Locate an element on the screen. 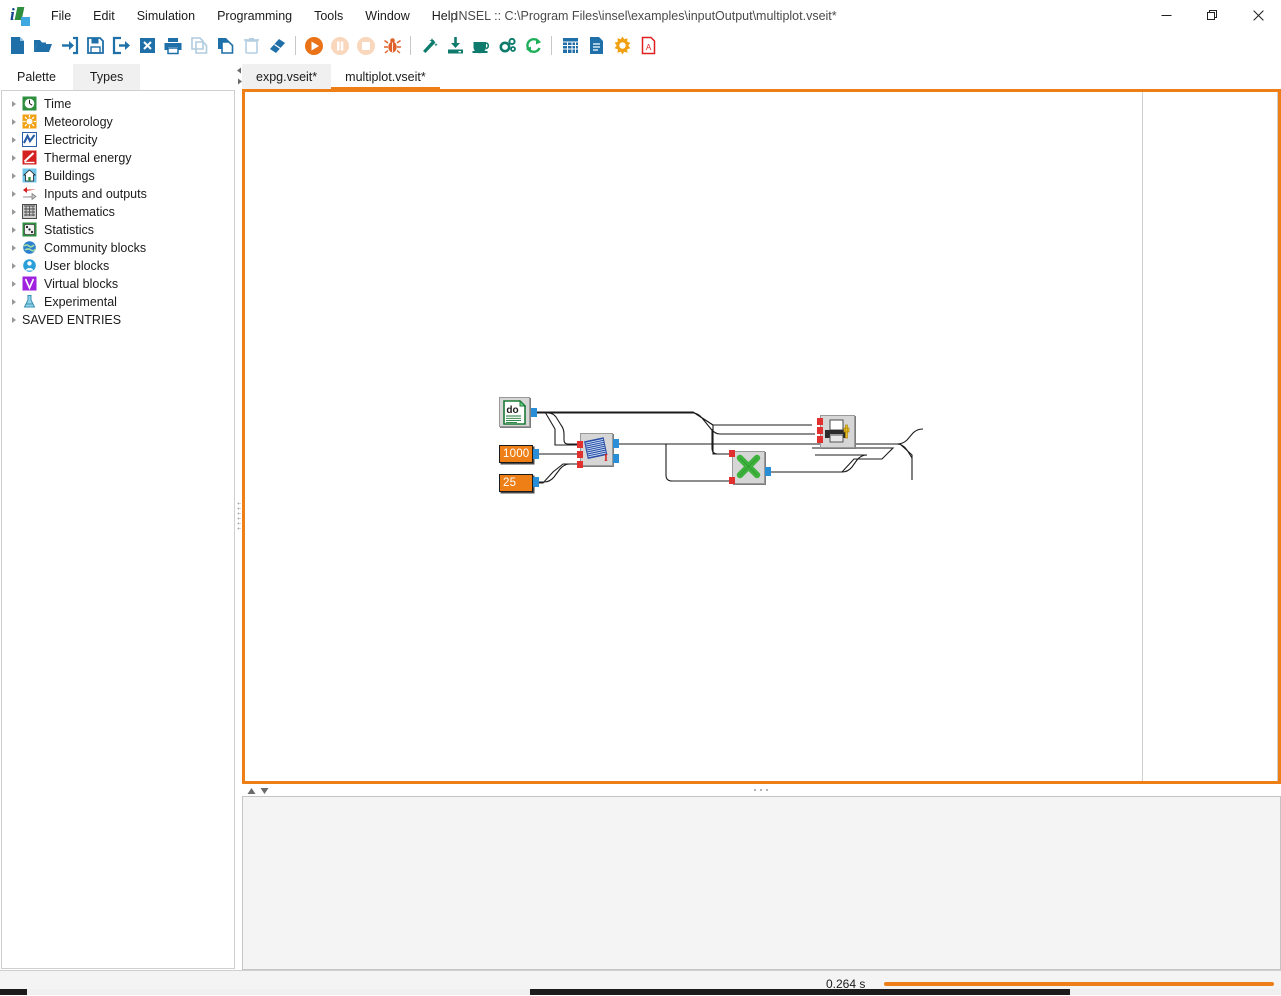 This screenshot has width=1281, height=996. tree-item-saved-entries: SAVED ENTRIES is located at coordinates (118, 320).